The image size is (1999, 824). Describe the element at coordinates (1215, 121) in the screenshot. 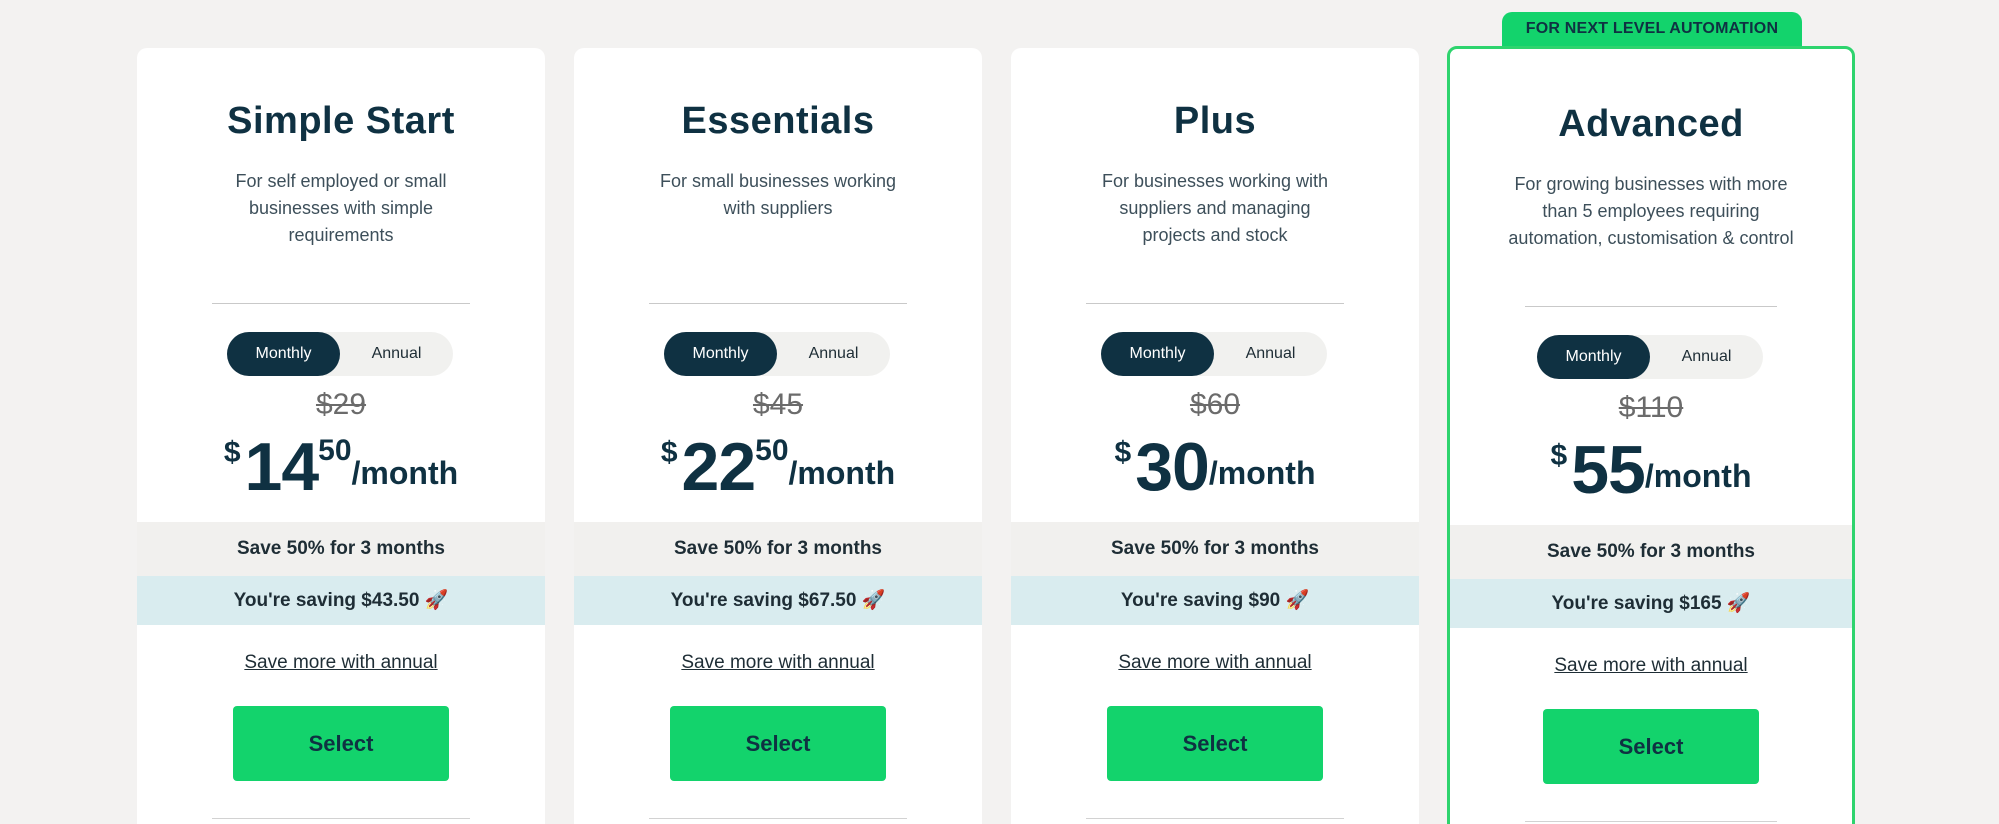

I see `plan-name: Plus` at that location.